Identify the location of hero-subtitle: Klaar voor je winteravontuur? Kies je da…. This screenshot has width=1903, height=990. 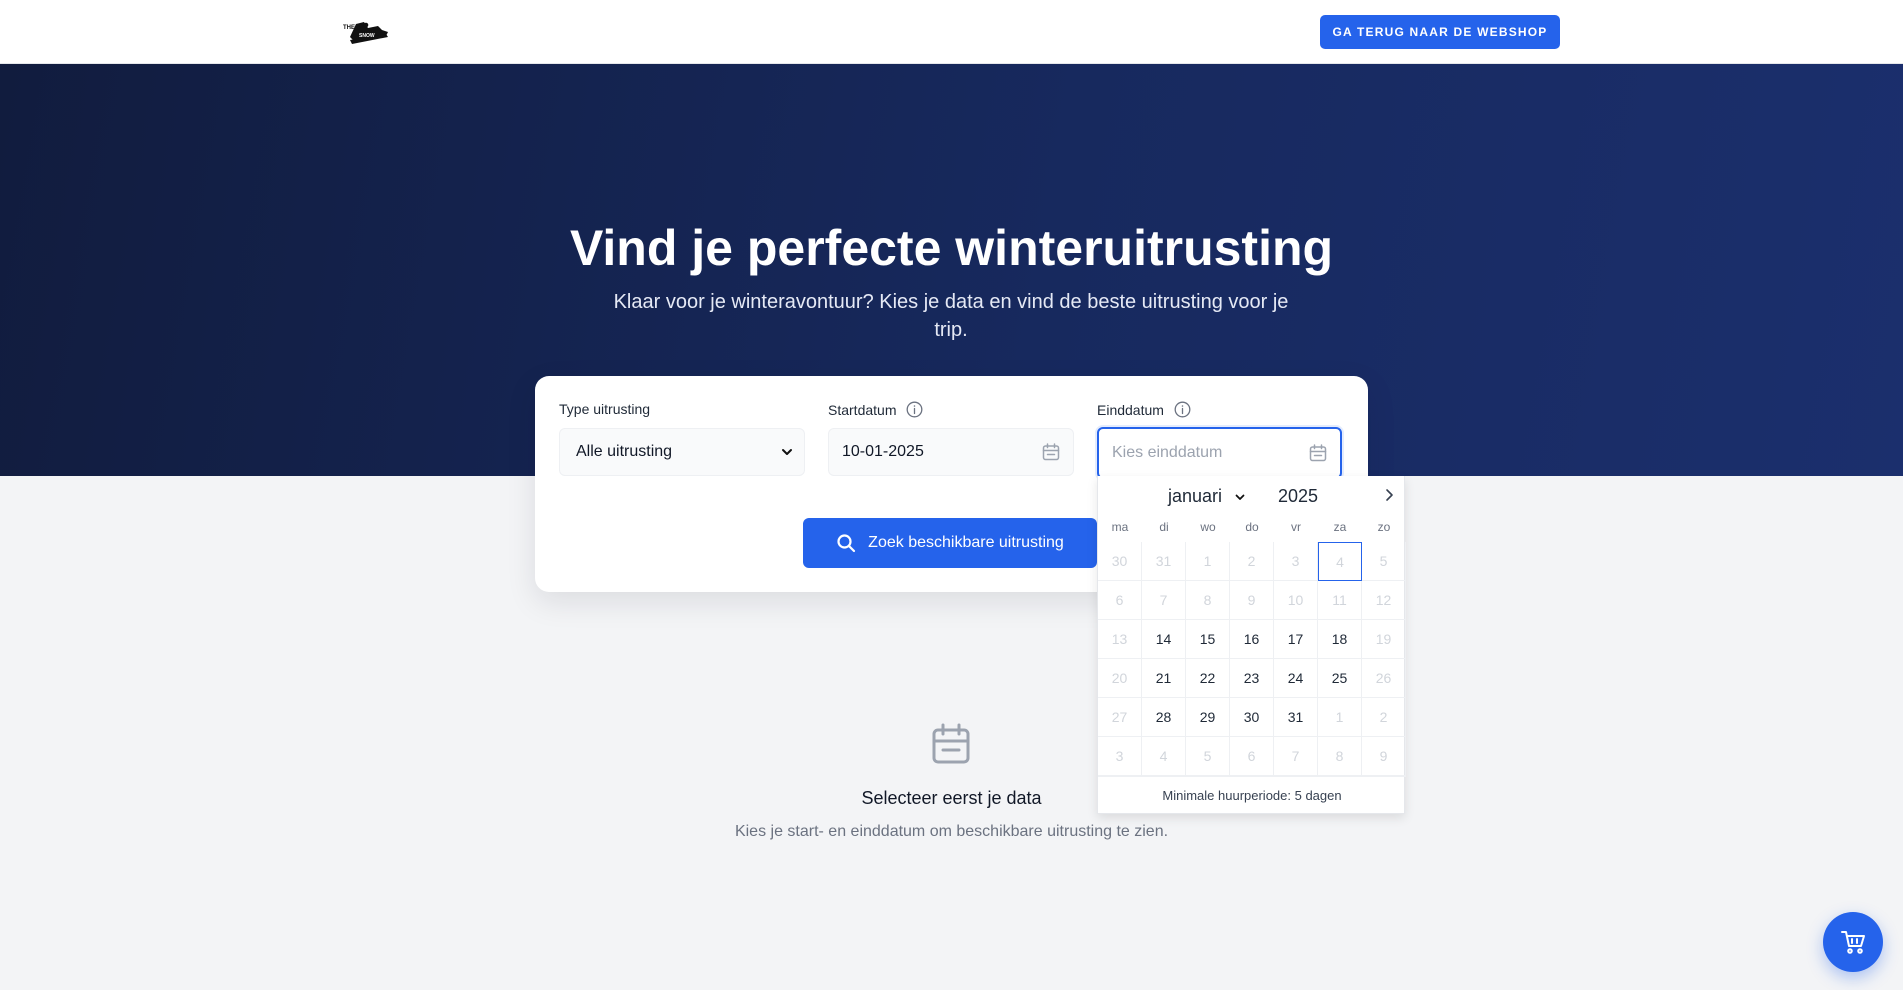
(951, 316).